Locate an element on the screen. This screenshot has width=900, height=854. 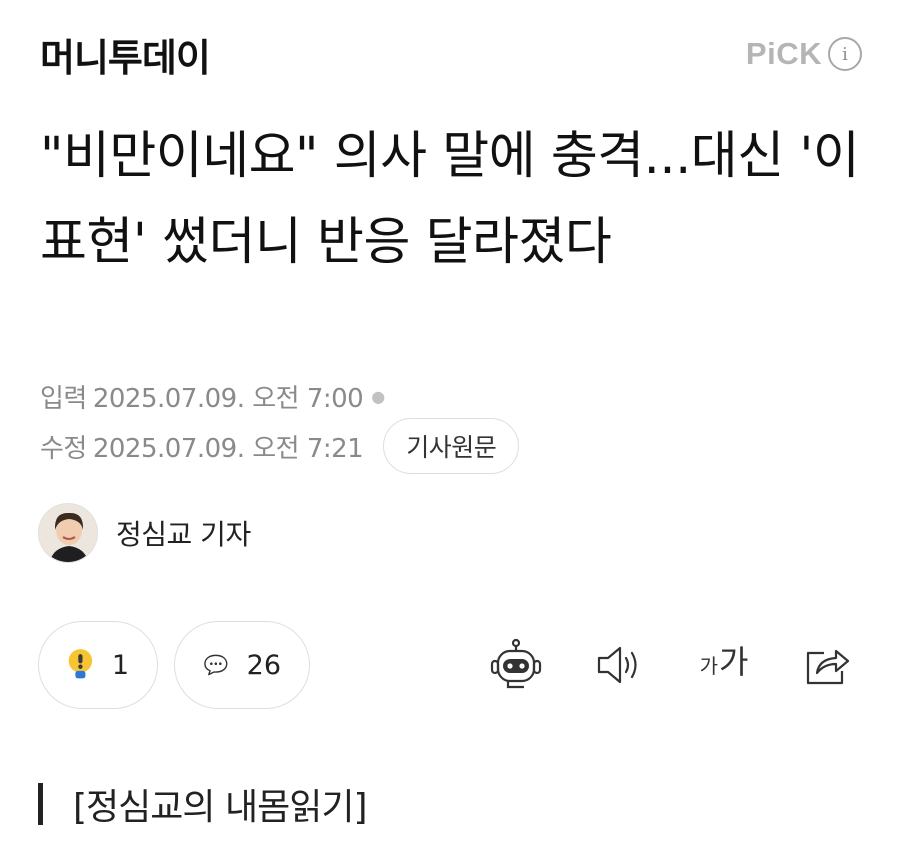
font-size-button: 가가 is located at coordinates (724, 665).